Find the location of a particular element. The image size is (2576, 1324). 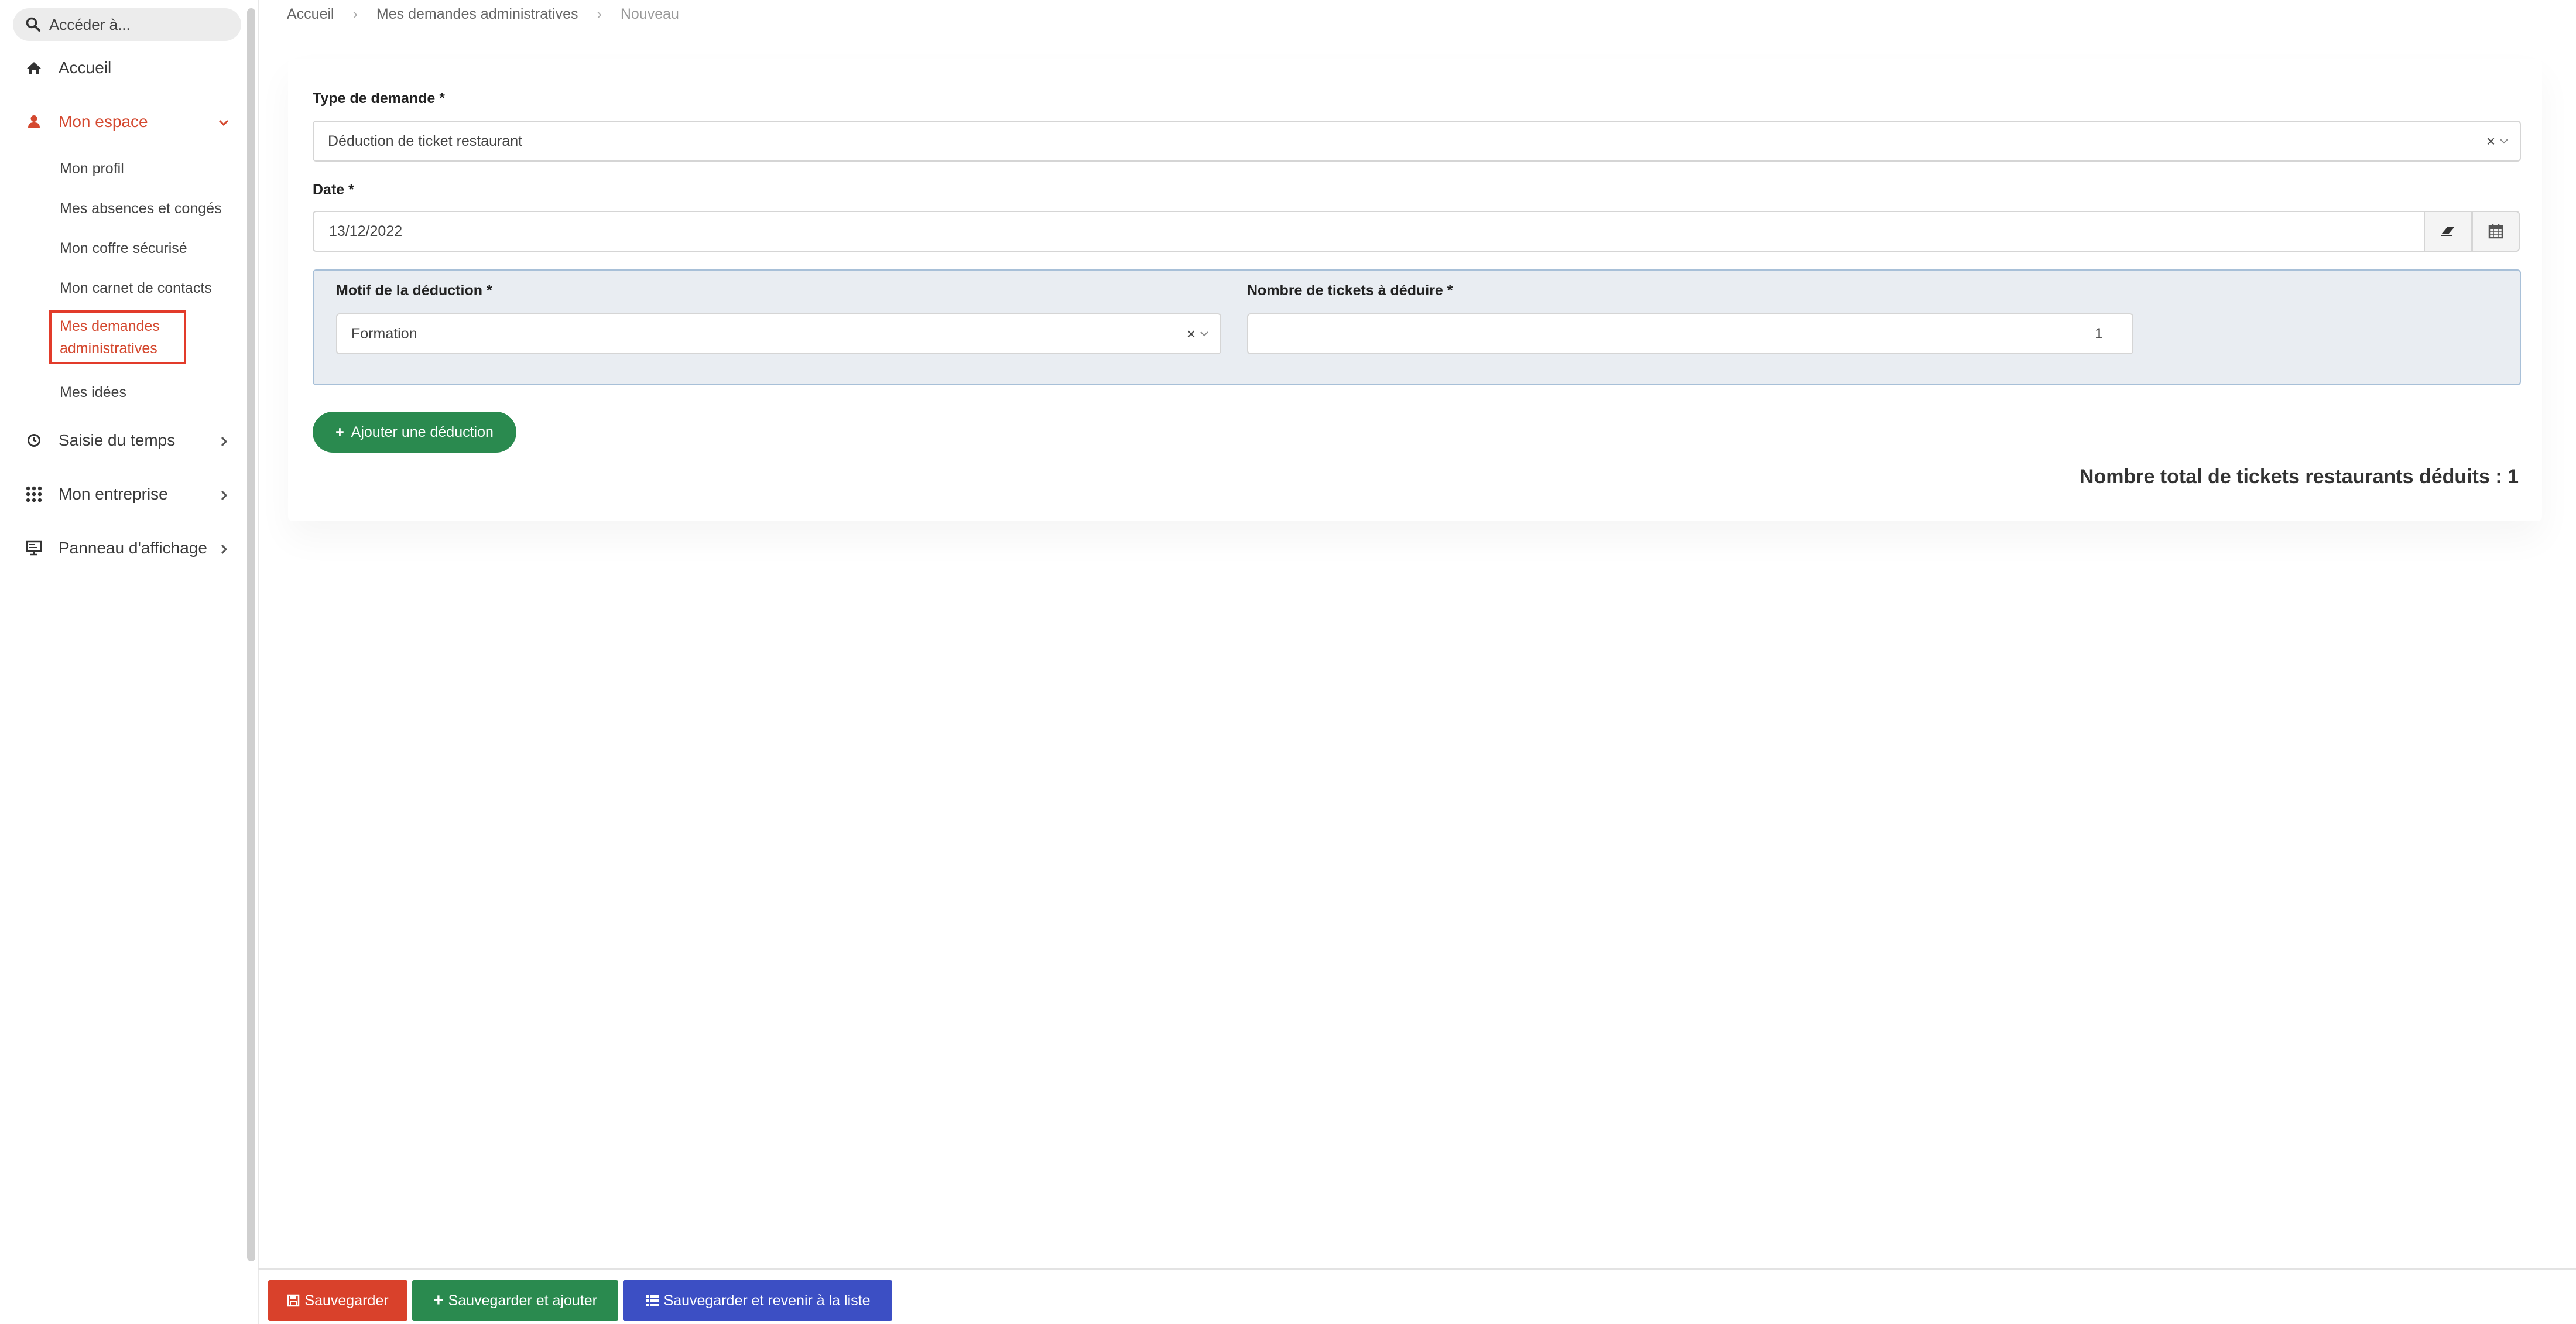

sidebar-subitem-demandes-administratives: Mes demandes administratives is located at coordinates (117, 337).